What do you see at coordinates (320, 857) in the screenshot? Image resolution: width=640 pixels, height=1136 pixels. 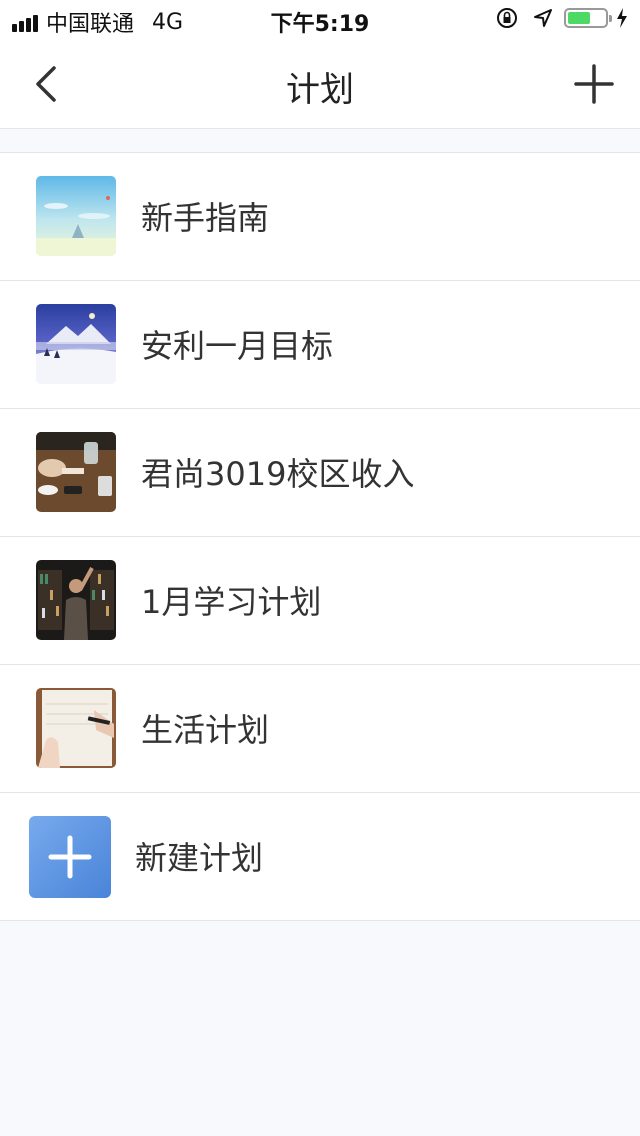 I see `new-plan-row: 新建计划` at bounding box center [320, 857].